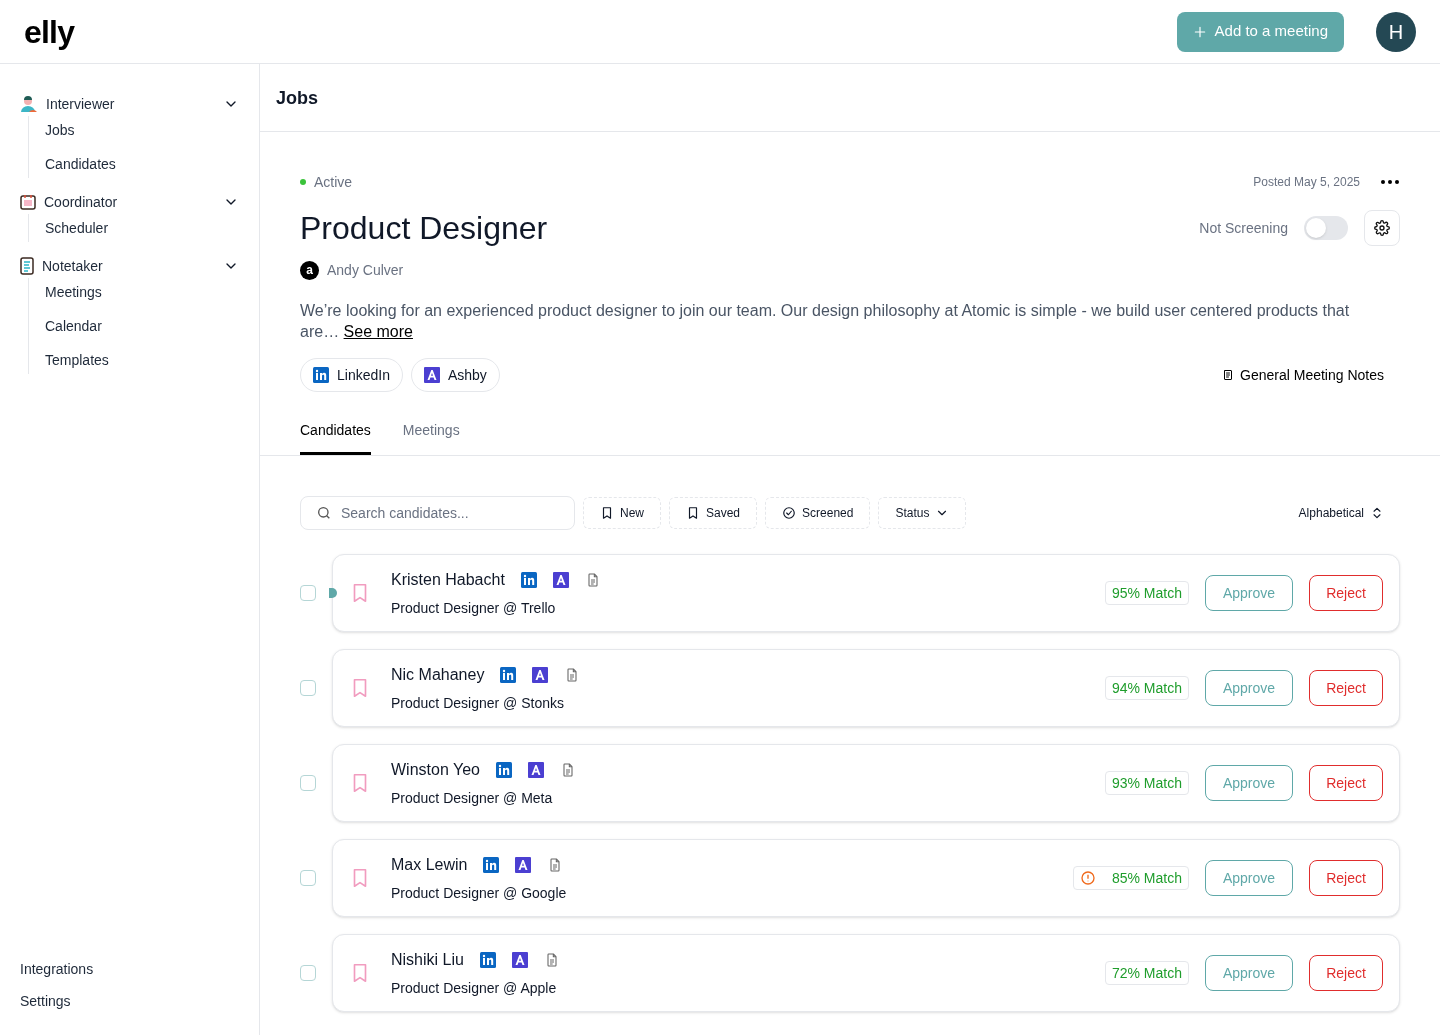 The image size is (1440, 1035). What do you see at coordinates (825, 321) in the screenshot?
I see `job-description: We’re looking for an experienced product designer to join our team. Our design philosophy at Atomic is simple - we build user centered products that are… See more` at bounding box center [825, 321].